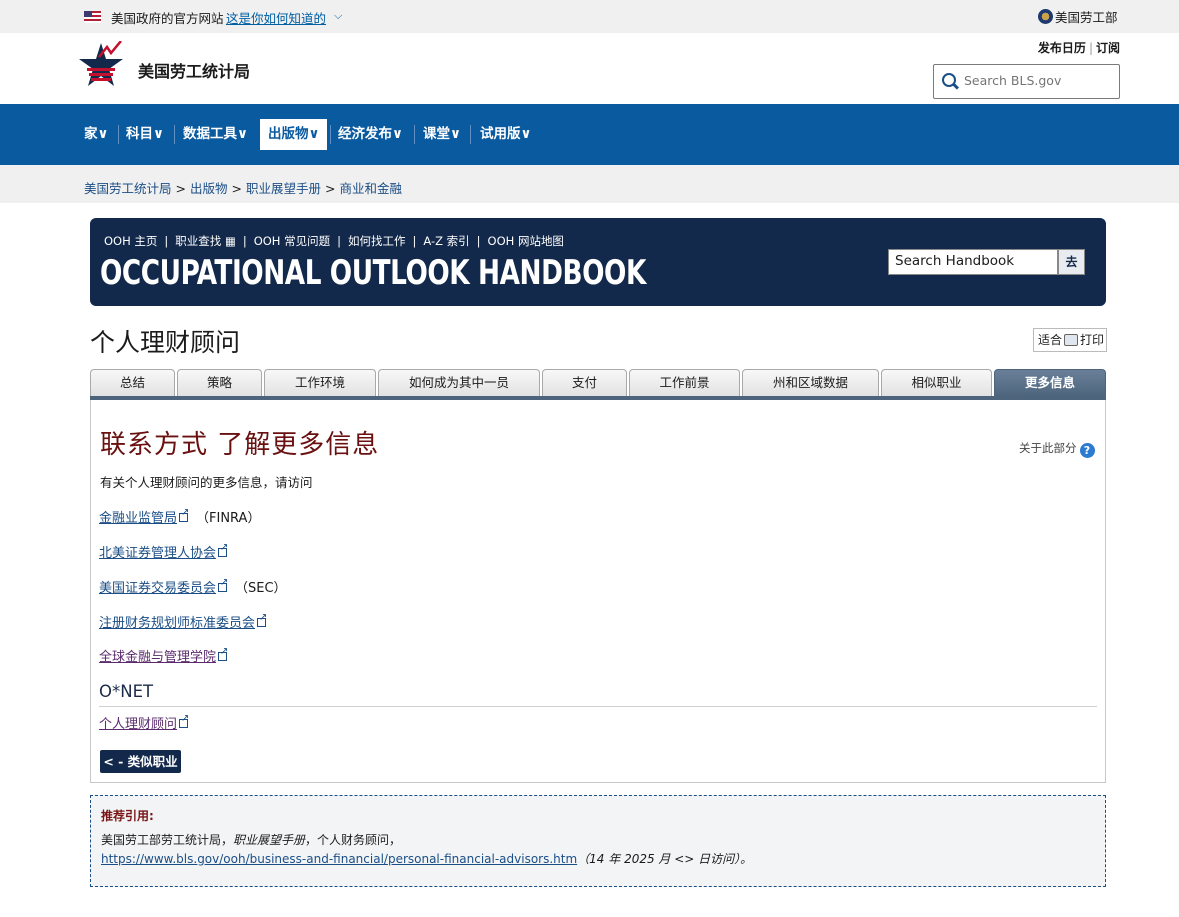  Describe the element at coordinates (240, 445) in the screenshot. I see `section-title: 联系方式 了解更多信息` at that location.